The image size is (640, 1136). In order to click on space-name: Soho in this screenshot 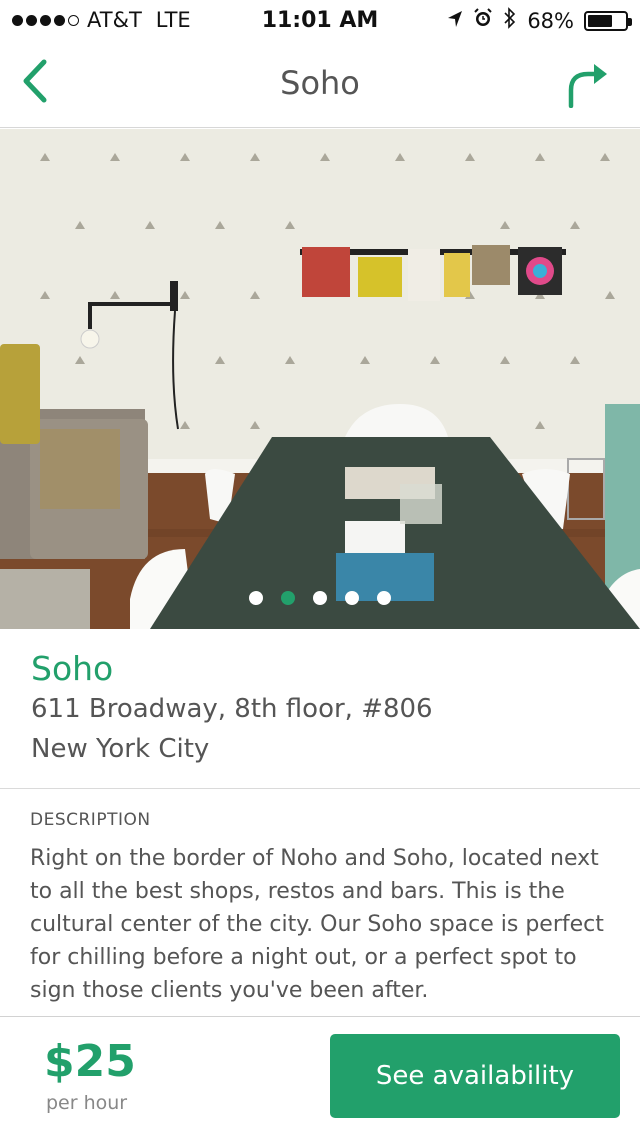, I will do `click(72, 668)`.